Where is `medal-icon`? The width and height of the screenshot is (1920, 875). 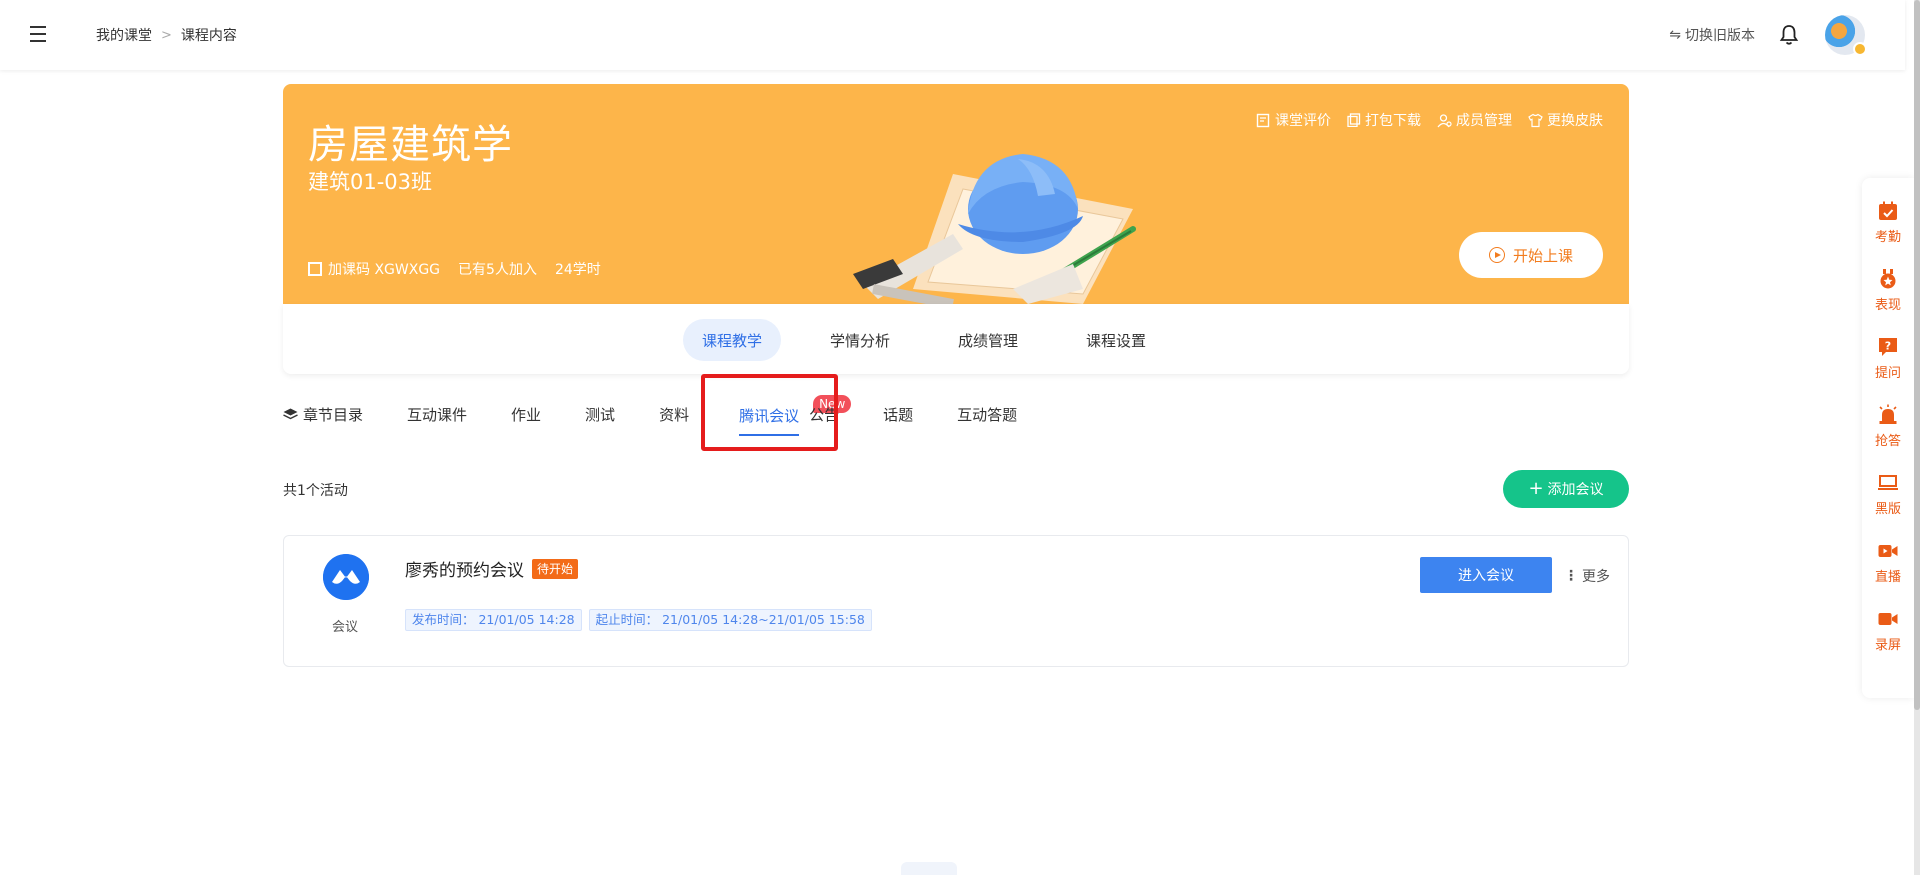 medal-icon is located at coordinates (1888, 279).